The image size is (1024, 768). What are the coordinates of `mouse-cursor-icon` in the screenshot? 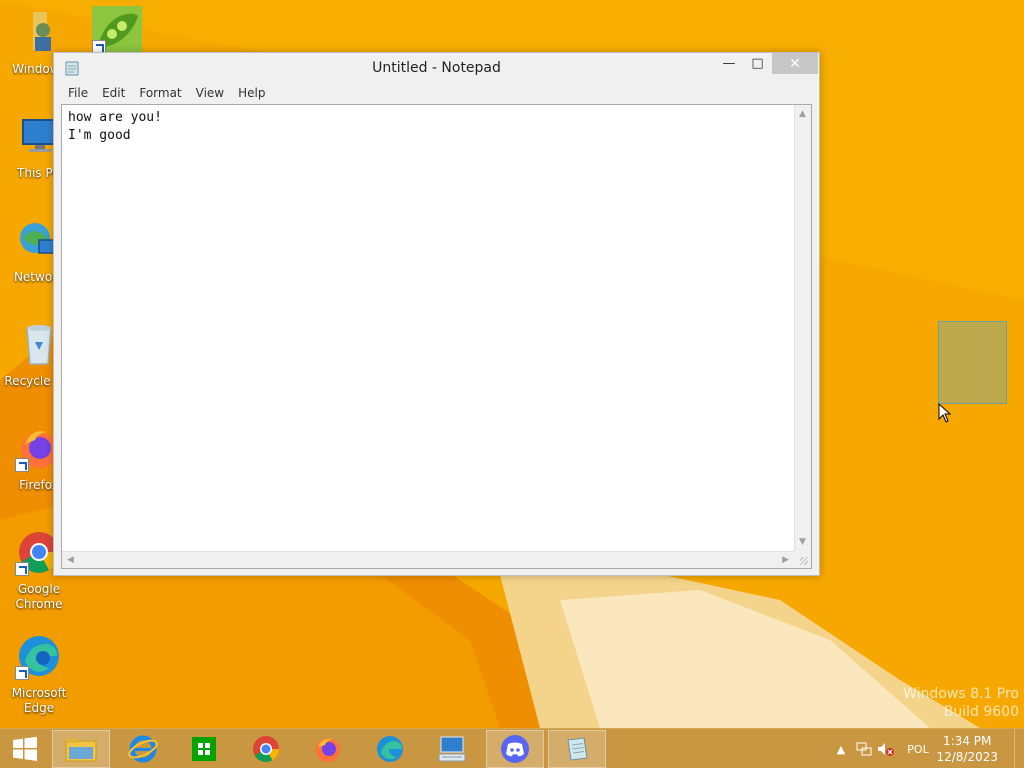 It's located at (945, 412).